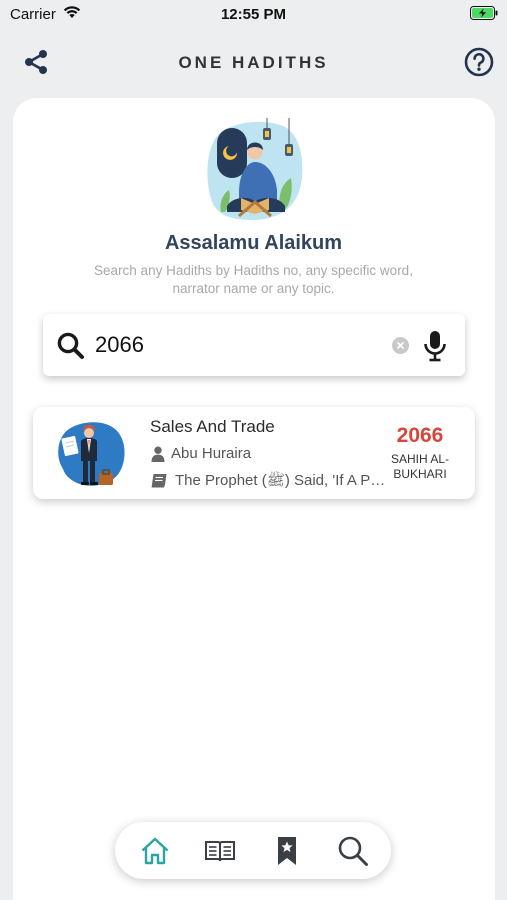 This screenshot has width=507, height=900. What do you see at coordinates (253, 850) in the screenshot?
I see `bottom-navigation` at bounding box center [253, 850].